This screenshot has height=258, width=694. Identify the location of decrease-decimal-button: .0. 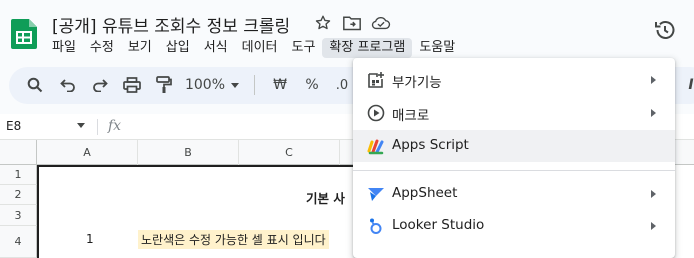
(342, 85).